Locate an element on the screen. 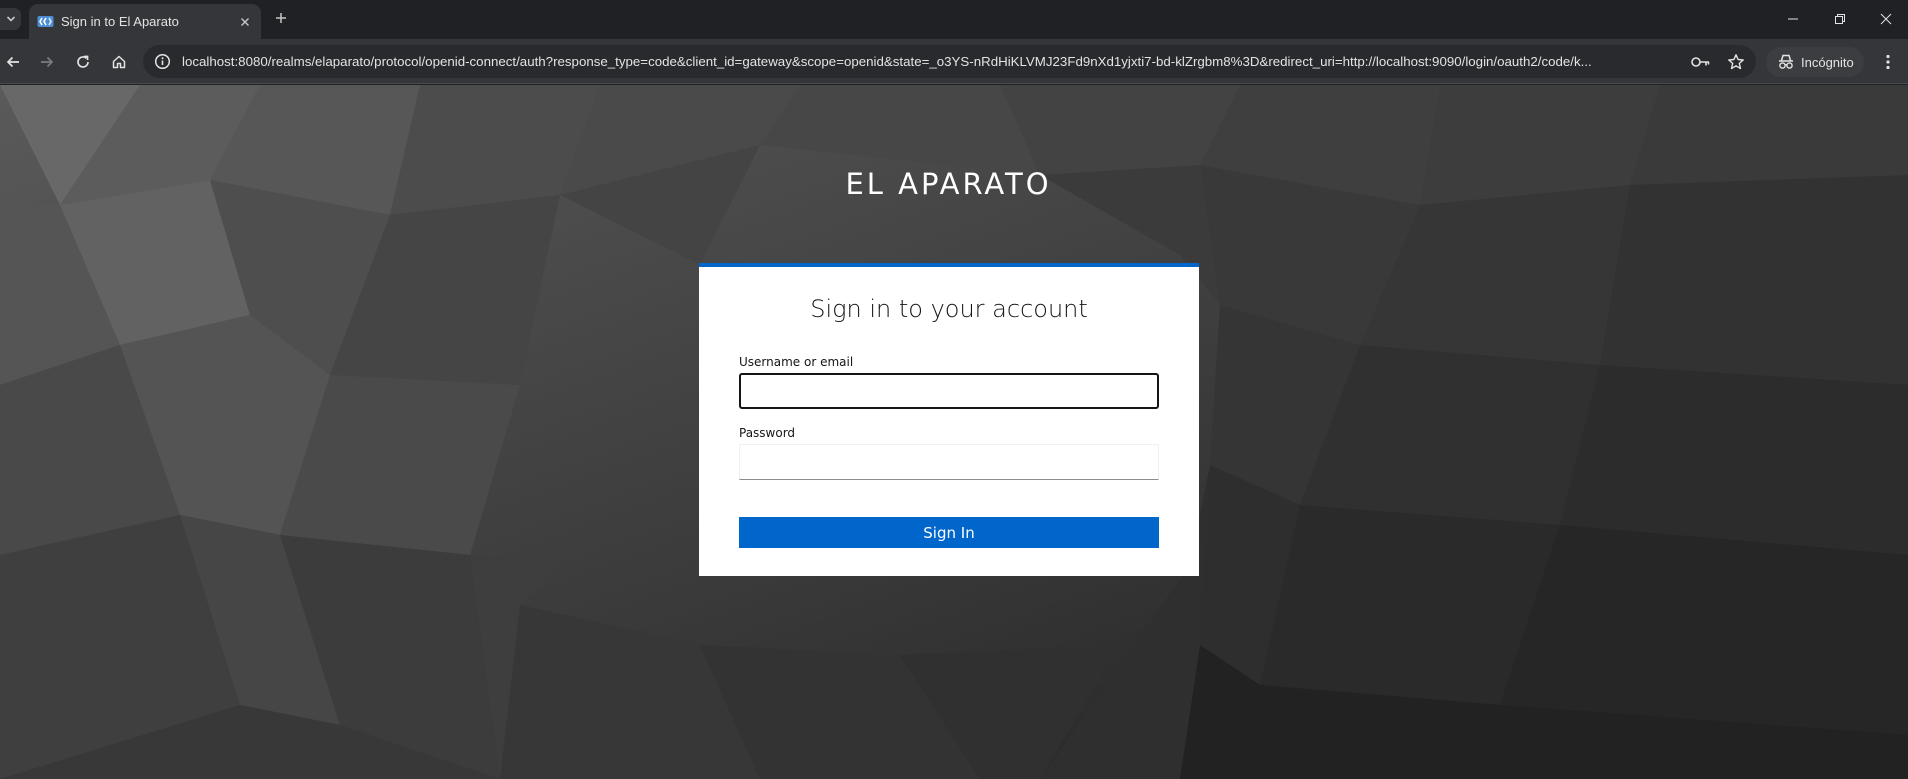 This screenshot has width=1908, height=779. home-button is located at coordinates (119, 62).